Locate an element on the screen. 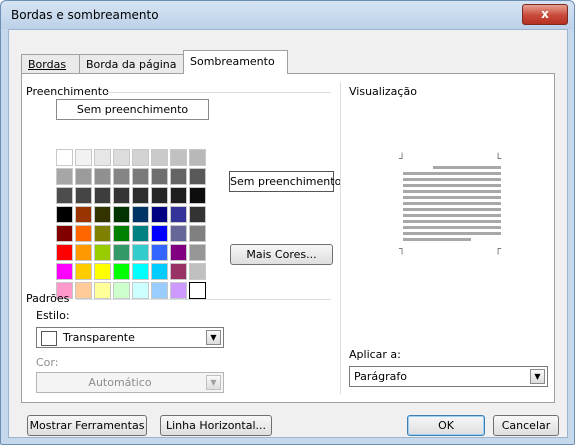 This screenshot has height=445, width=575. ok-label: OK is located at coordinates (446, 425).